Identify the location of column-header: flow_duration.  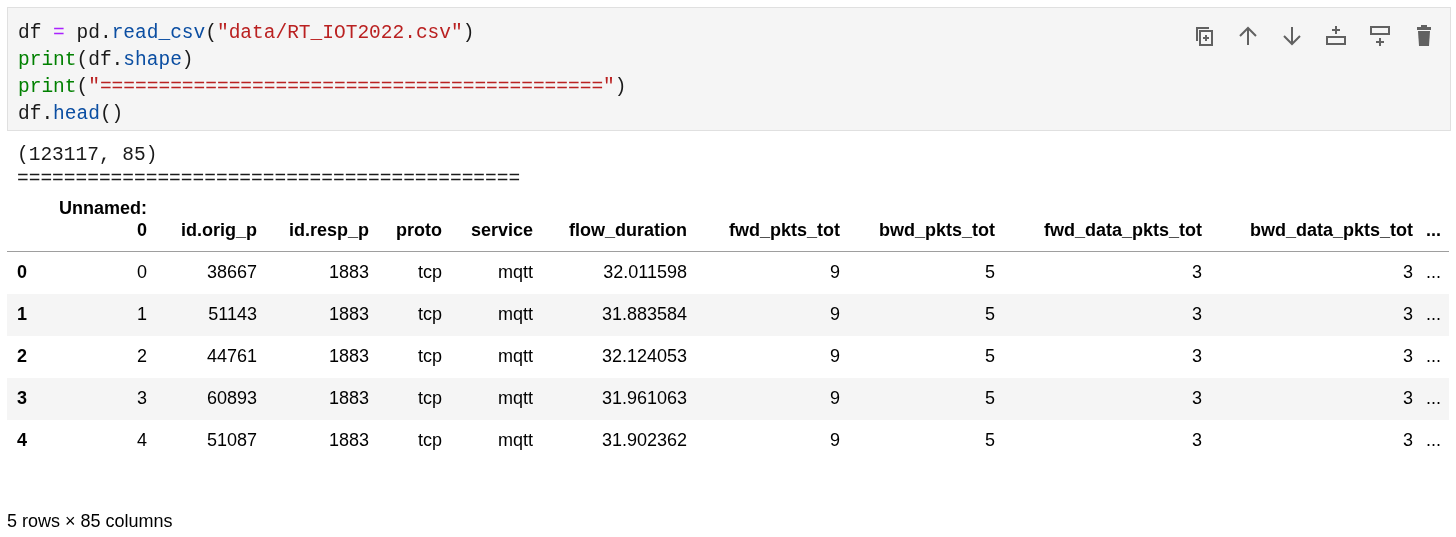
(628, 230).